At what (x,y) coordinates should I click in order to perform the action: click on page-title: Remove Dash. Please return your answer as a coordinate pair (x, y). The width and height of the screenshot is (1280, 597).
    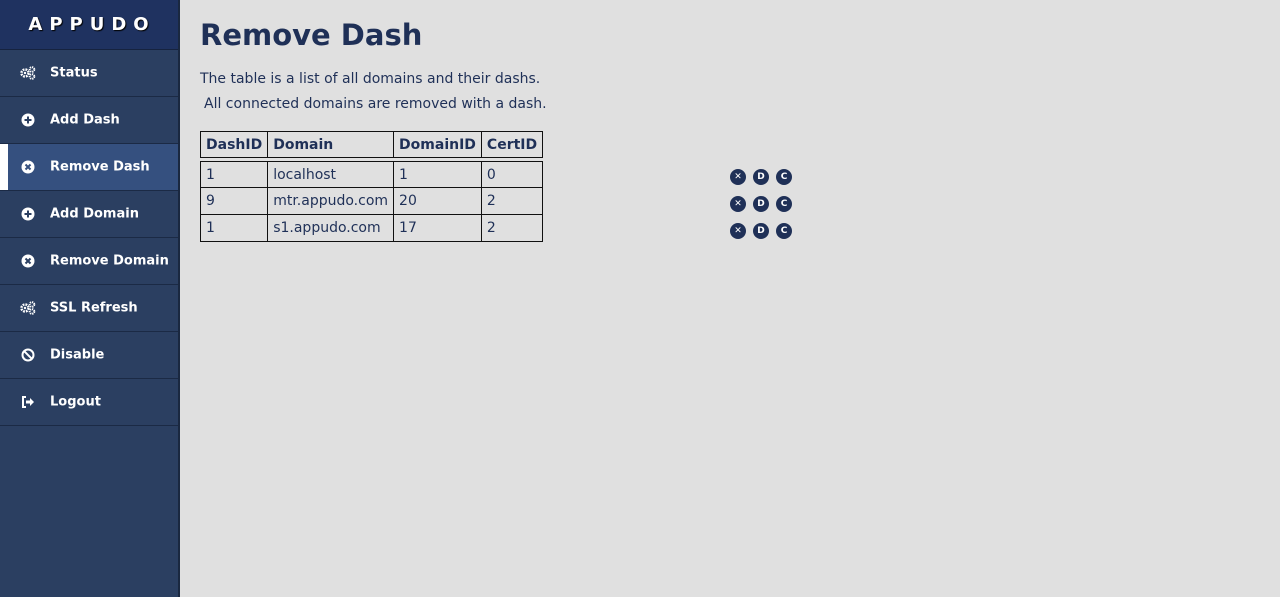
    Looking at the image, I should click on (311, 35).